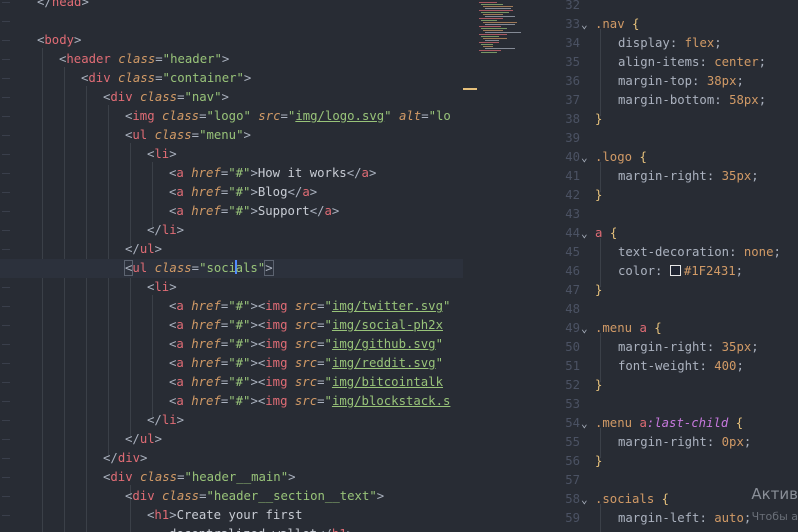  Describe the element at coordinates (310, 306) in the screenshot. I see `code-line-twitter: <a href="#"><img src="img/twitter.svg"` at that location.